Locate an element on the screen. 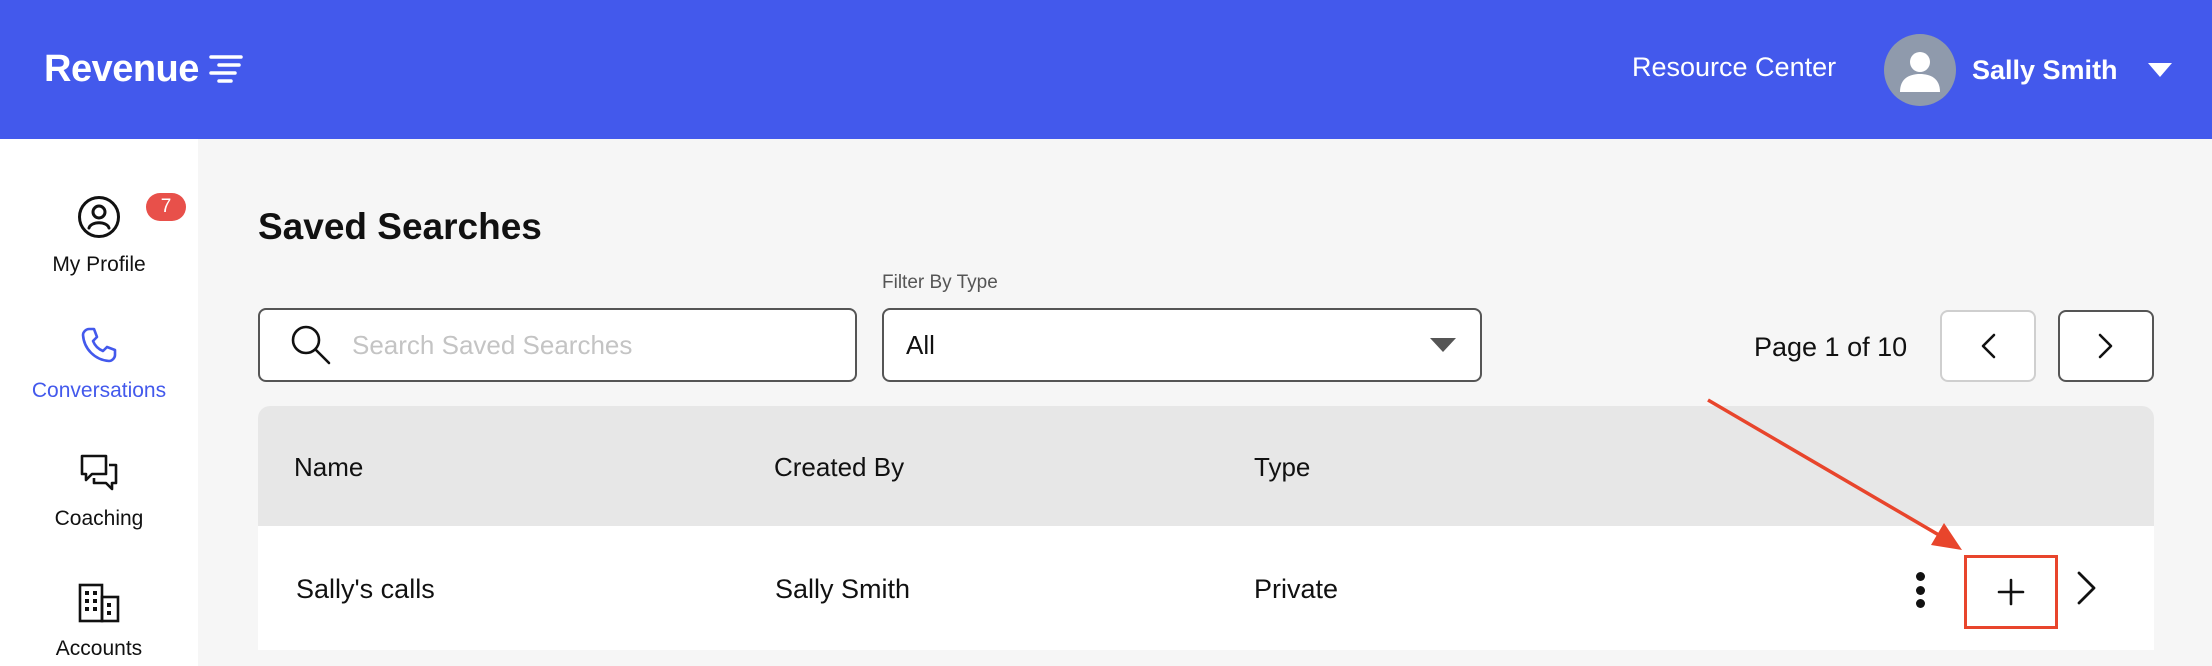  pagination-text: Page 1 of 10 is located at coordinates (1831, 347).